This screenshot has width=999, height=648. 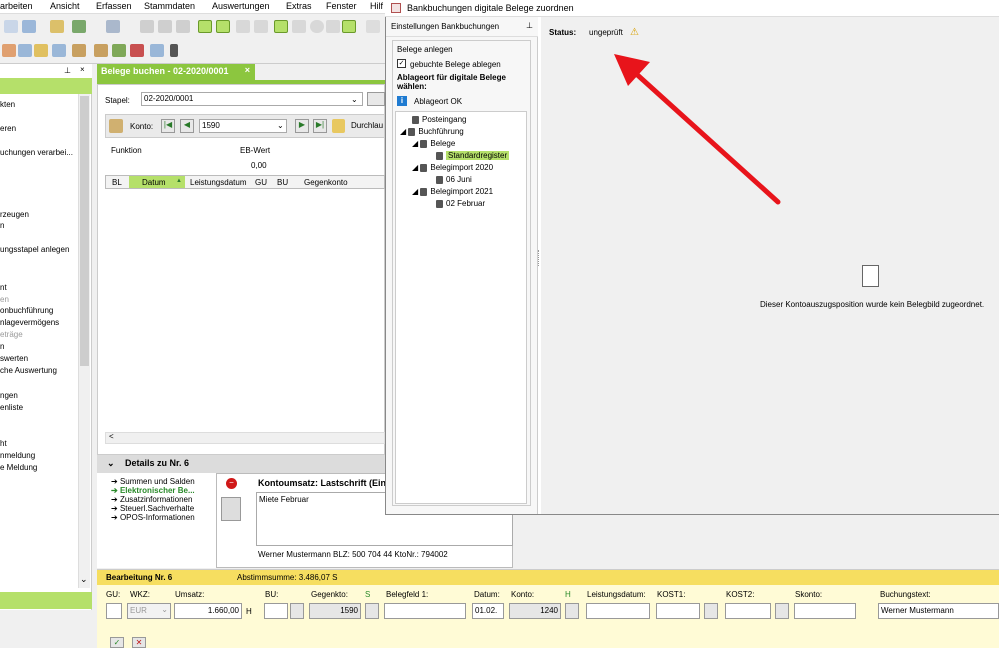 What do you see at coordinates (39, 334) in the screenshot?
I see `nav-item: eträge` at bounding box center [39, 334].